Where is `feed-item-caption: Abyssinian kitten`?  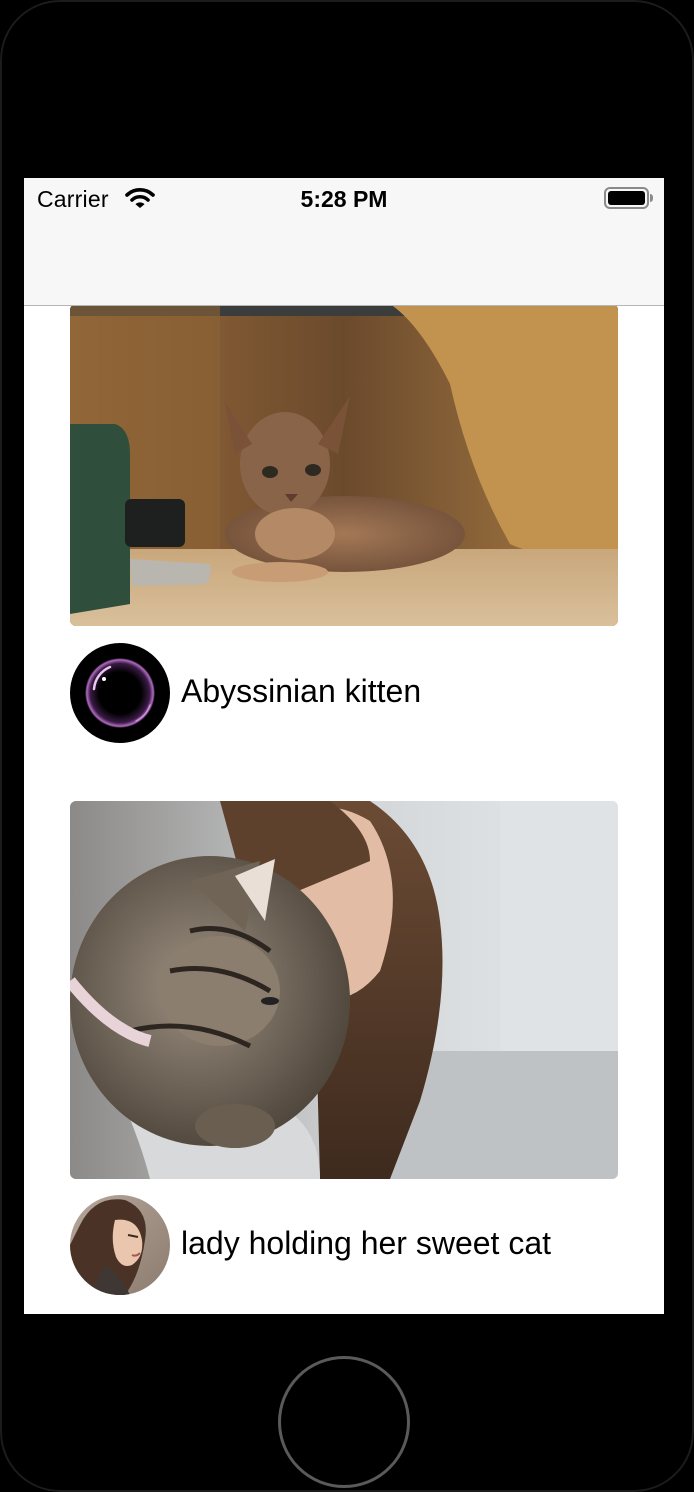
feed-item-caption: Abyssinian kitten is located at coordinates (301, 691).